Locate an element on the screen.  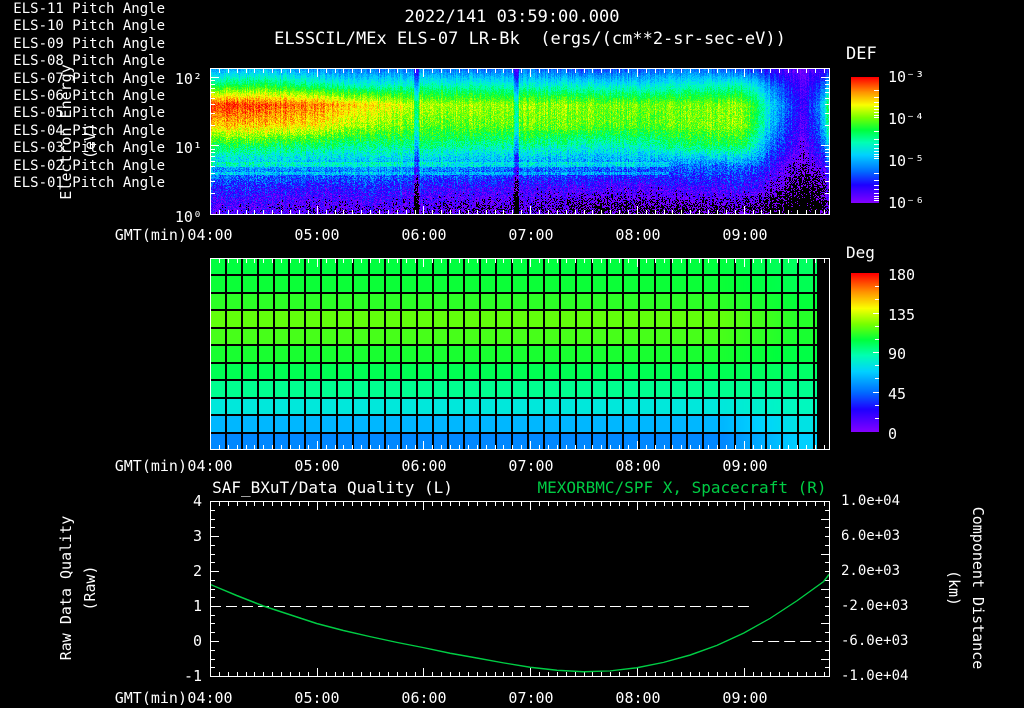
left-axis-ticks: 4 3 2 1 0 -1 is located at coordinates (161, 588).